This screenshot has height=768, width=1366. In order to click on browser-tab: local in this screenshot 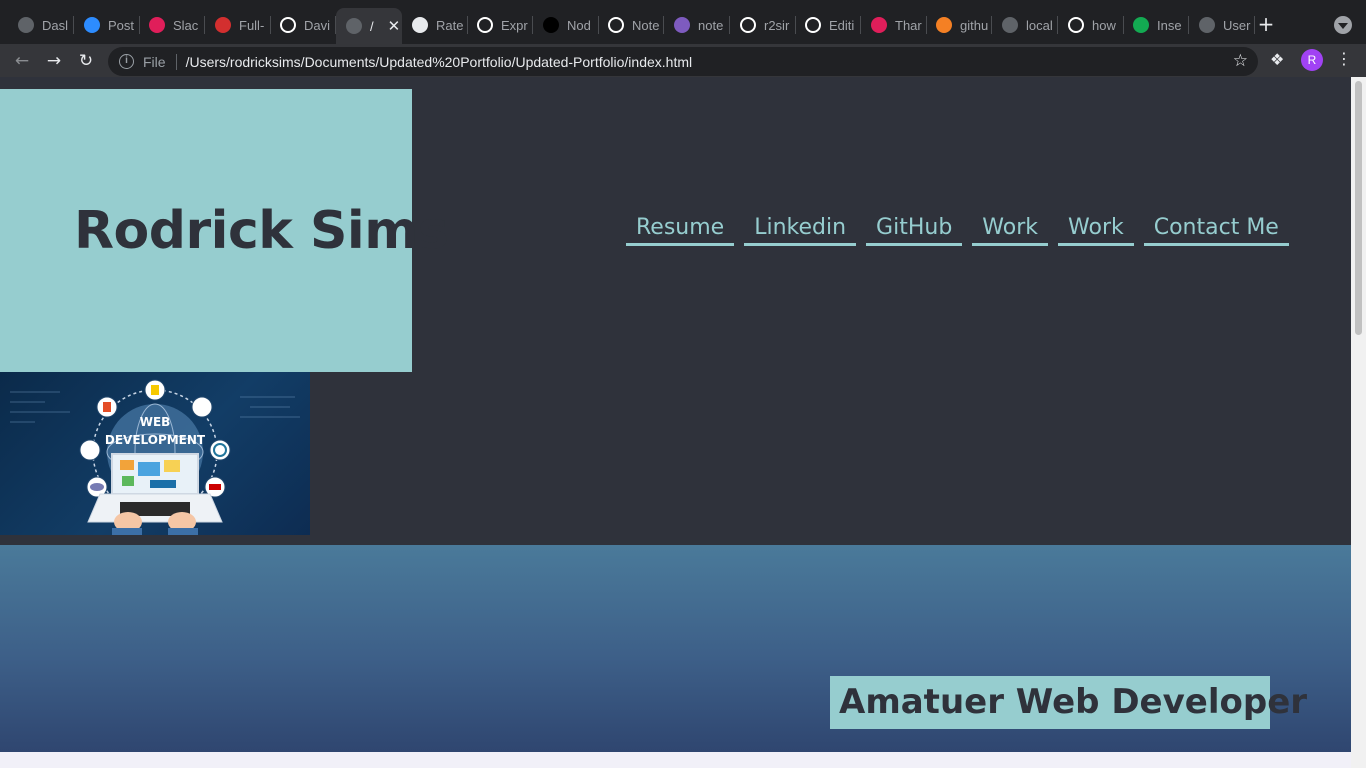, I will do `click(1025, 25)`.